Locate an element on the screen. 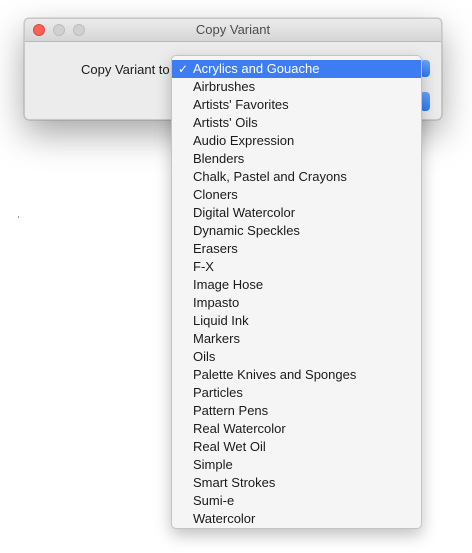 The image size is (472, 553). menu-item-label: Oils is located at coordinates (204, 356).